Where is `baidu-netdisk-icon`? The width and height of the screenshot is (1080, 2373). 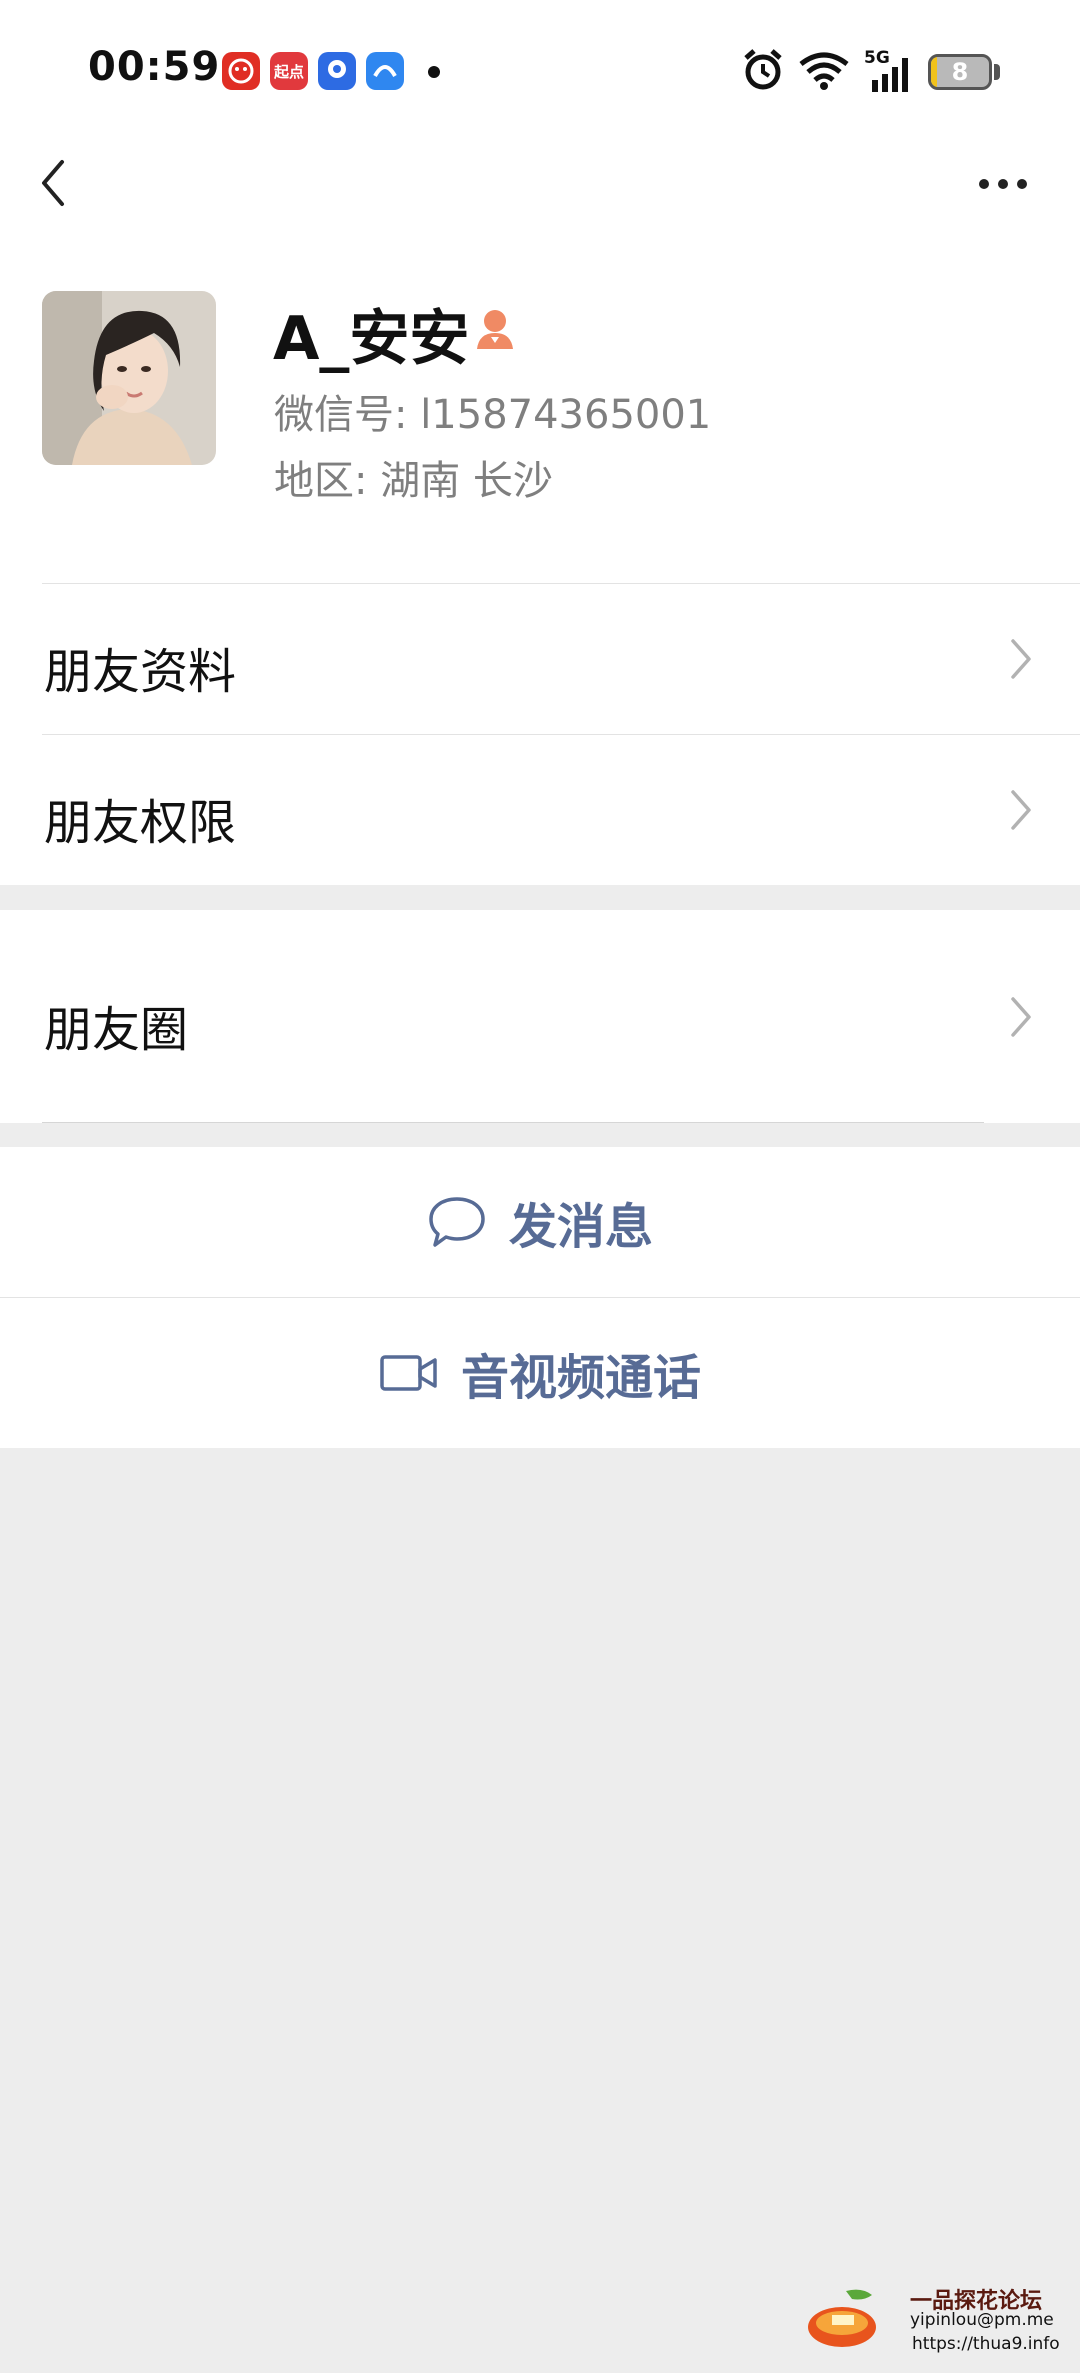
baidu-netdisk-icon is located at coordinates (385, 71).